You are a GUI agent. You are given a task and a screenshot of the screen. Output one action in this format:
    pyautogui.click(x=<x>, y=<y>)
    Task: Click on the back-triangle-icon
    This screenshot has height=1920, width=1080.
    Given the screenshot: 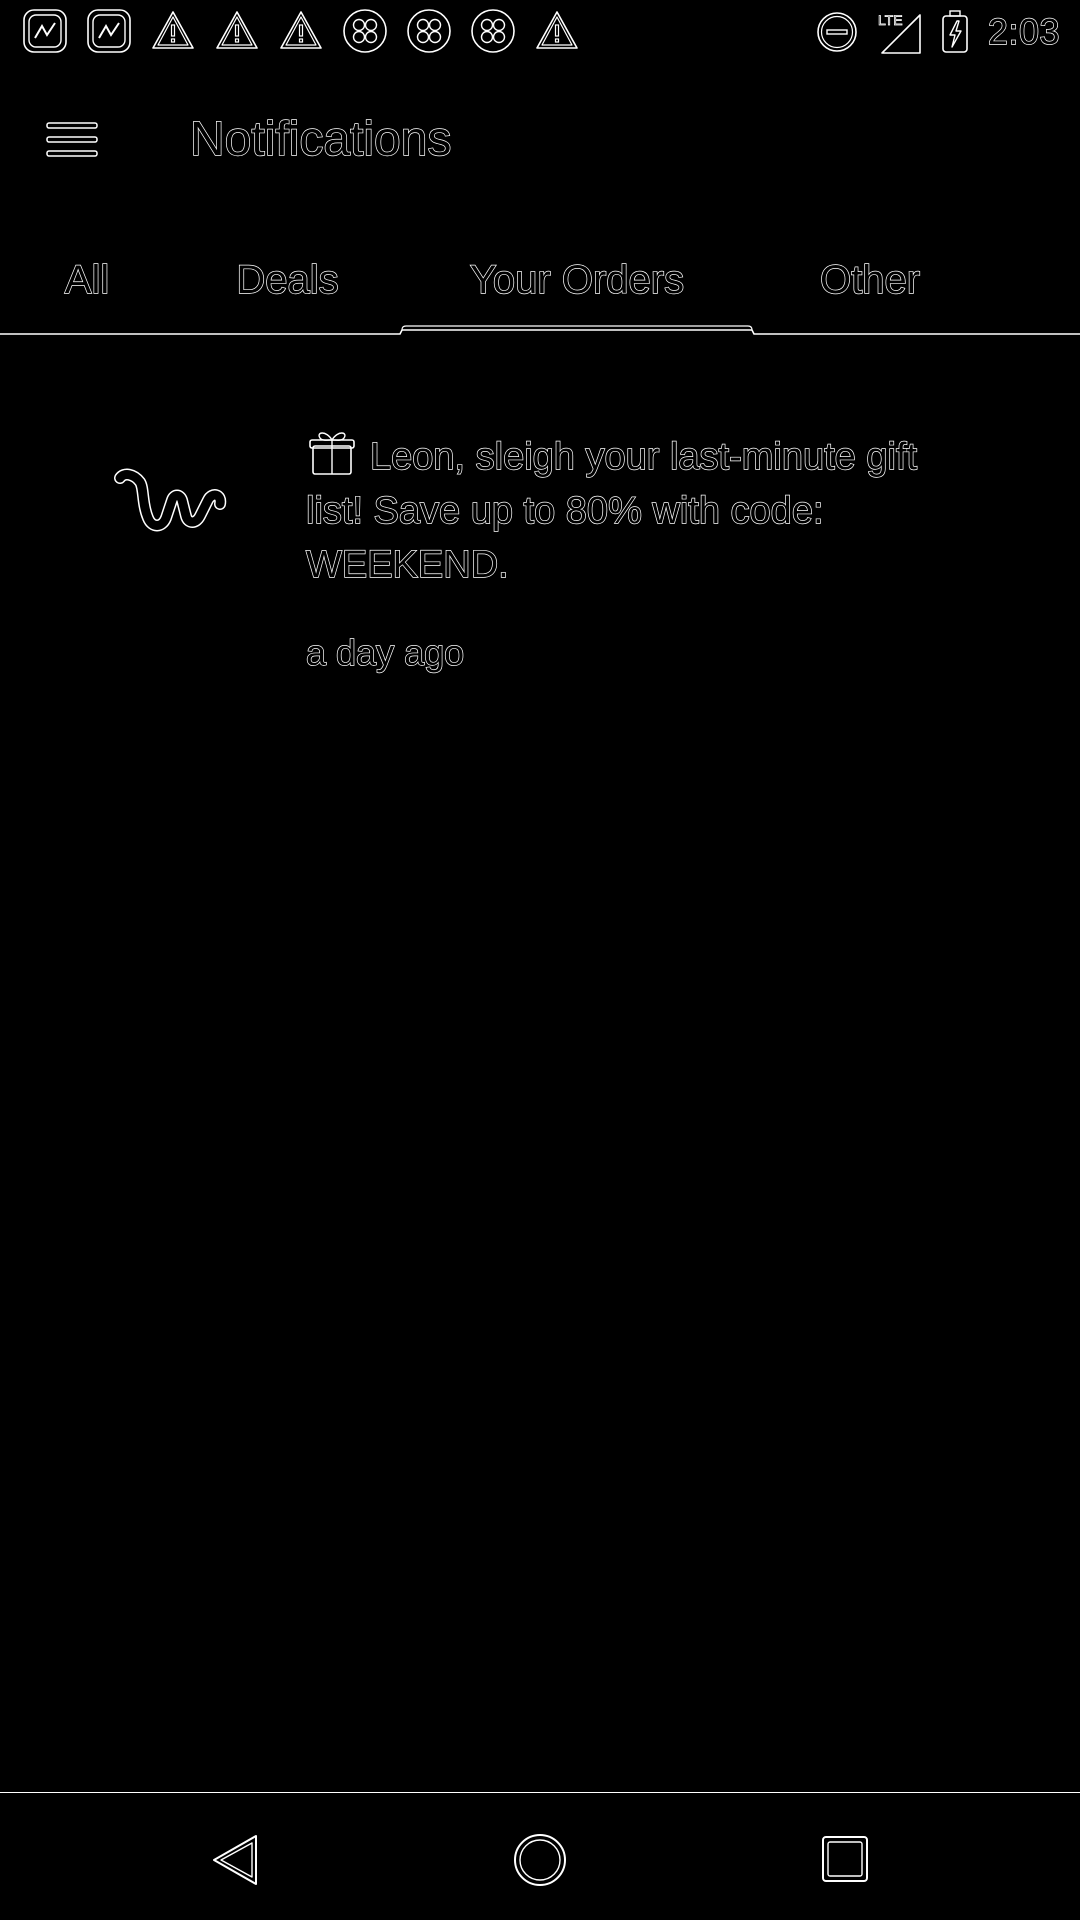 What is the action you would take?
    pyautogui.click(x=235, y=1859)
    